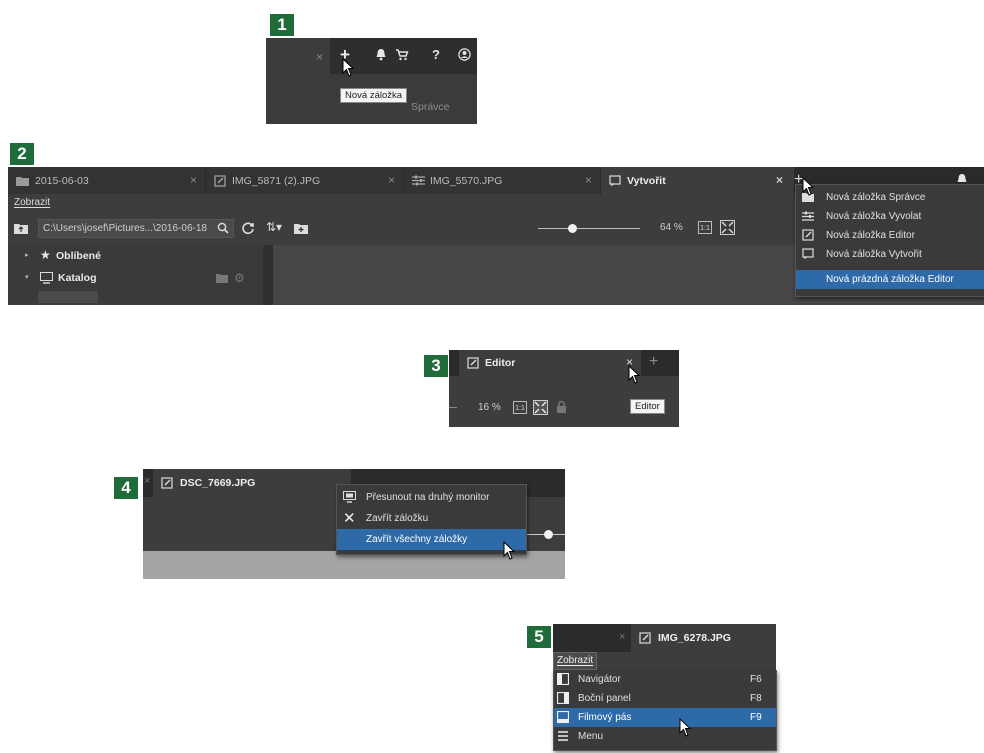 The image size is (984, 753). I want to click on zoom-value: 16 %, so click(489, 407).